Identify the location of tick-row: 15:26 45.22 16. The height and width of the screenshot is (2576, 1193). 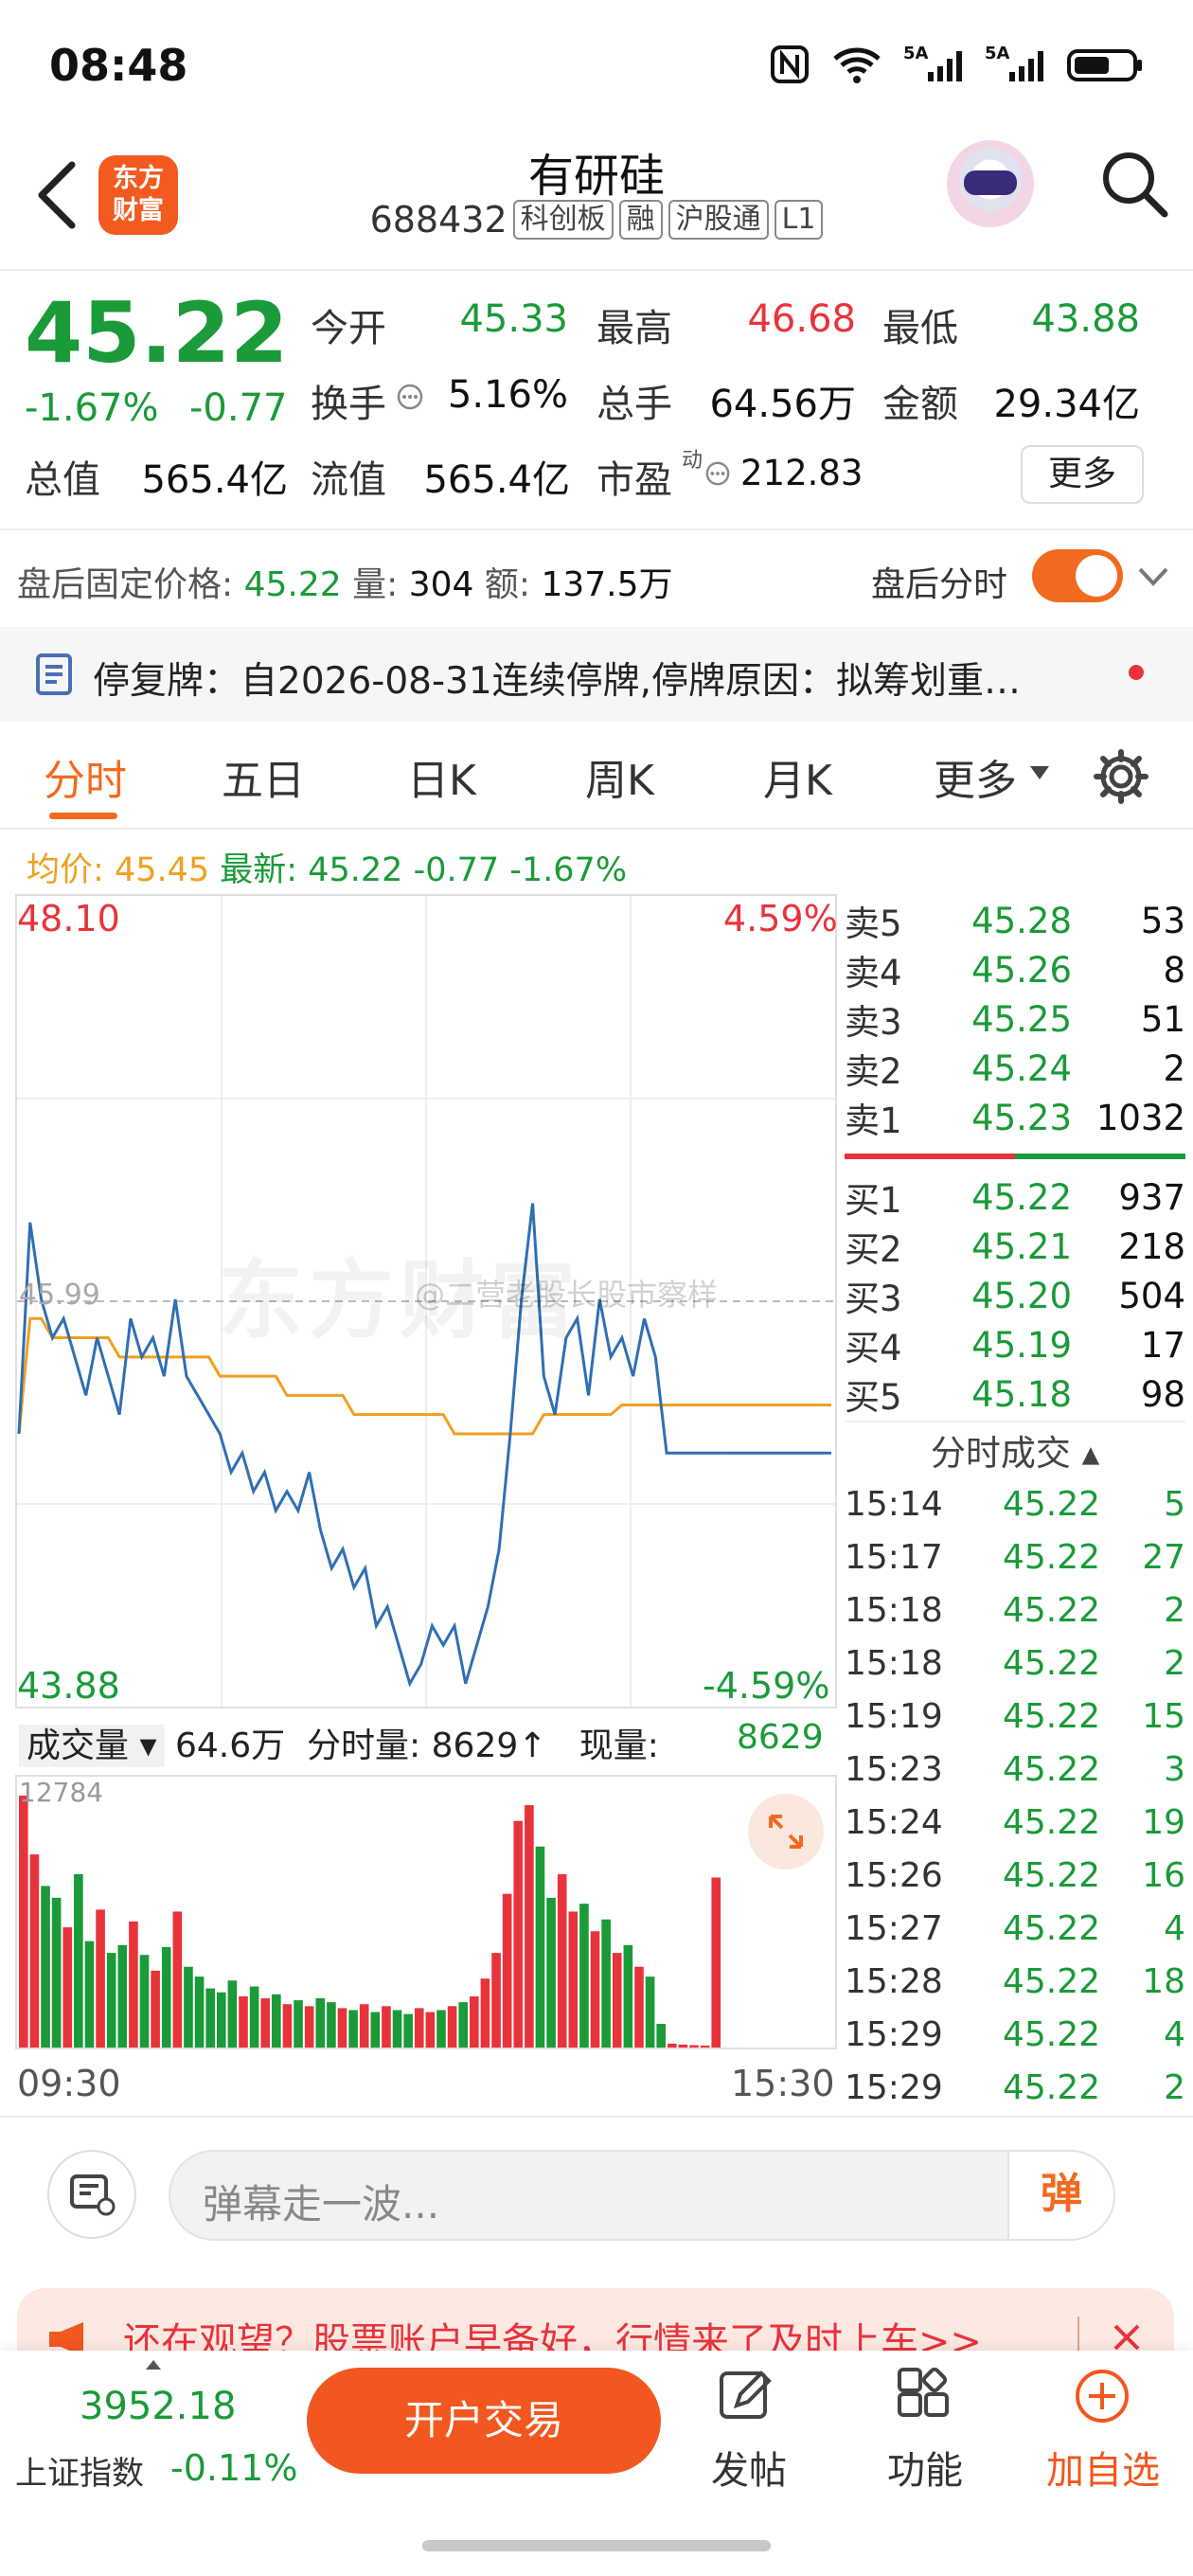
(1015, 1875).